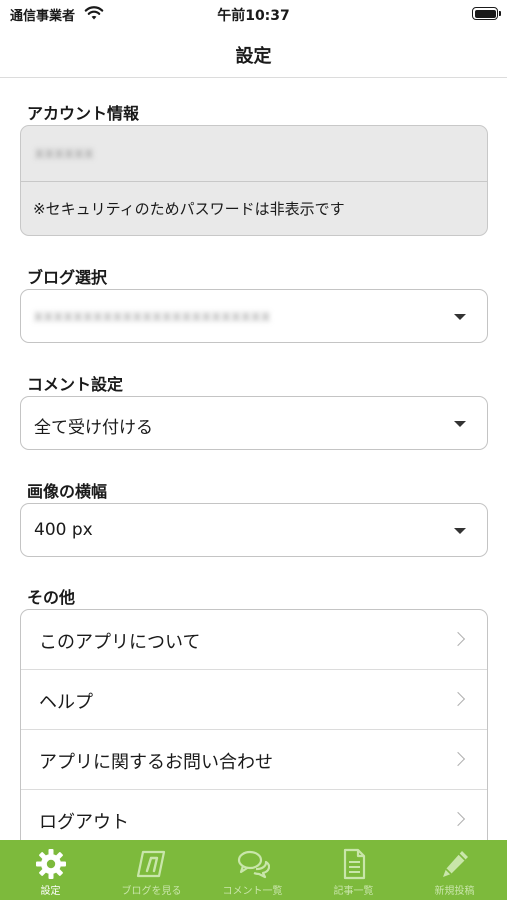 The width and height of the screenshot is (507, 900). Describe the element at coordinates (455, 864) in the screenshot. I see `pencil-icon` at that location.